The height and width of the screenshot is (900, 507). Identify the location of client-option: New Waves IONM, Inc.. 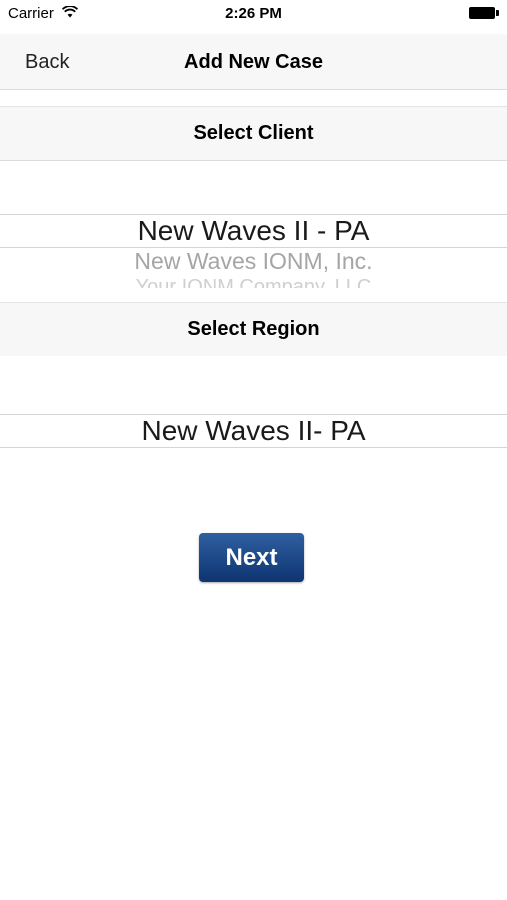
(253, 261).